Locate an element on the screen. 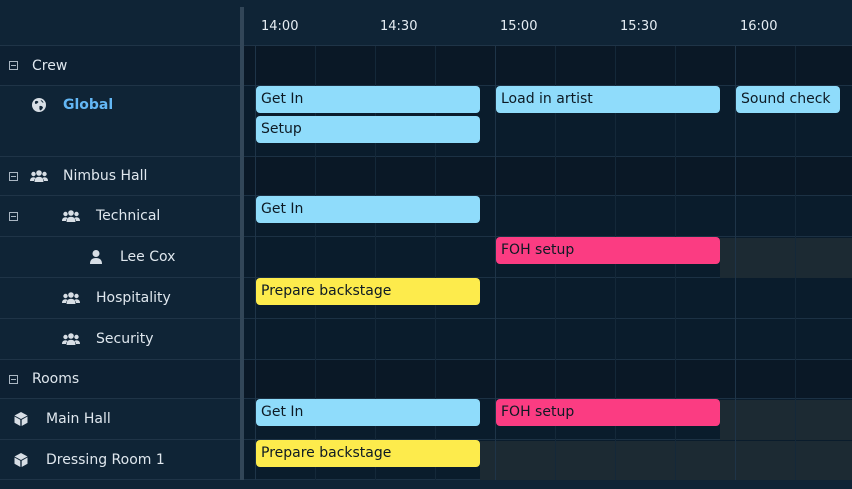 The height and width of the screenshot is (489, 852). tree-row-technical: Technical is located at coordinates (120, 216).